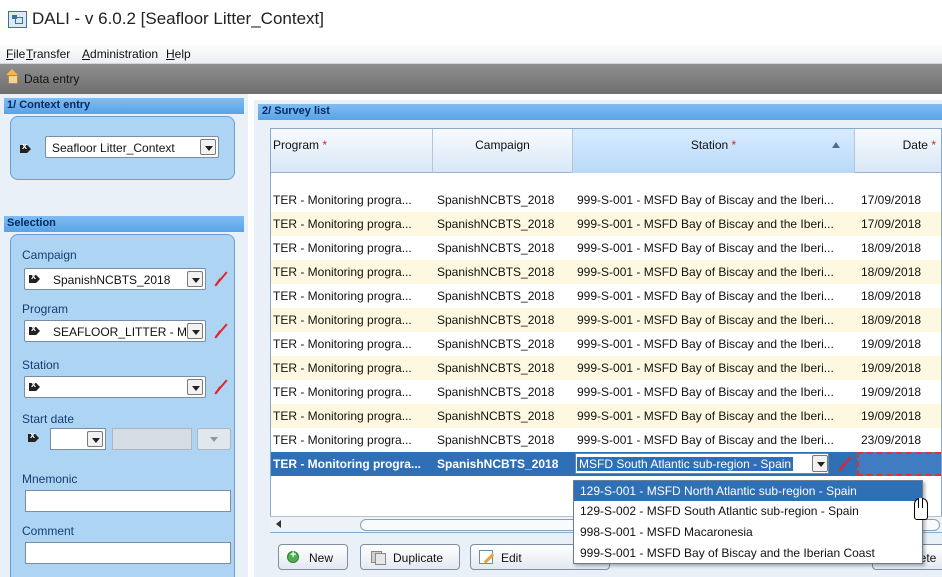 This screenshot has height=577, width=942. Describe the element at coordinates (48, 54) in the screenshot. I see `menu-transfer: Transfer` at that location.